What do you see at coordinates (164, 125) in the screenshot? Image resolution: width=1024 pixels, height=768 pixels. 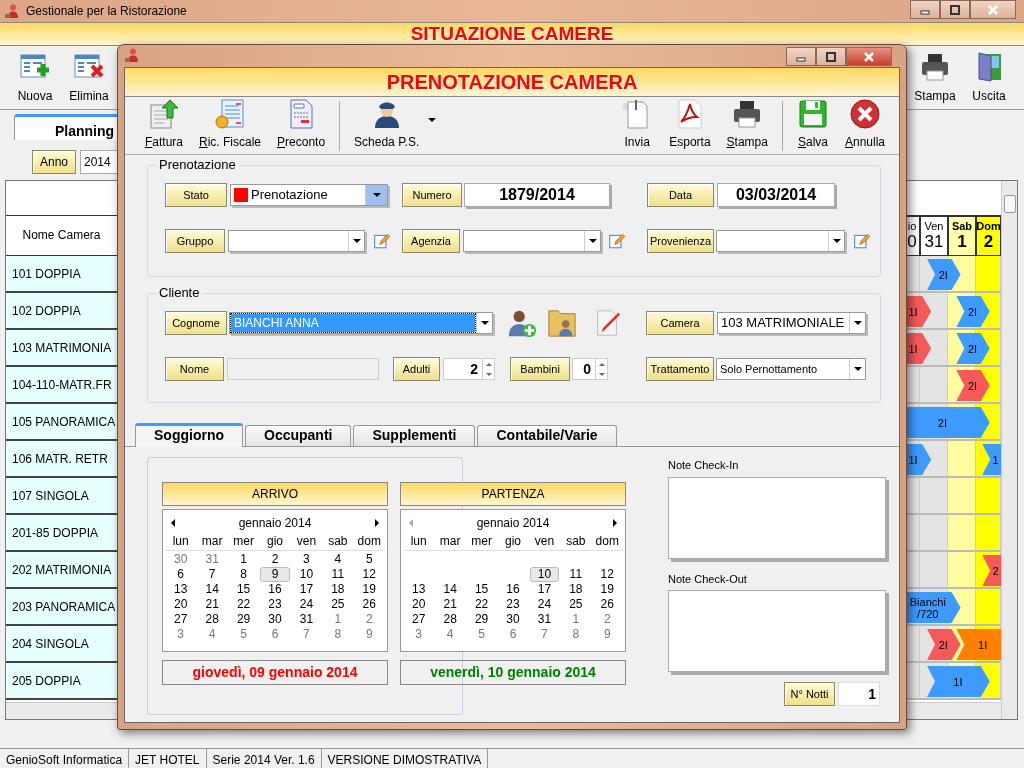 I see `toolbar-button: Fattura` at bounding box center [164, 125].